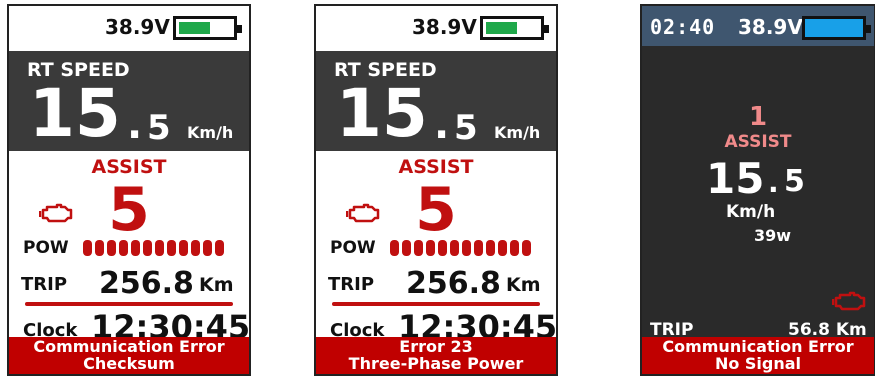 This screenshot has height=378, width=875. Describe the element at coordinates (773, 235) in the screenshot. I see `power-readout: 39w` at that location.